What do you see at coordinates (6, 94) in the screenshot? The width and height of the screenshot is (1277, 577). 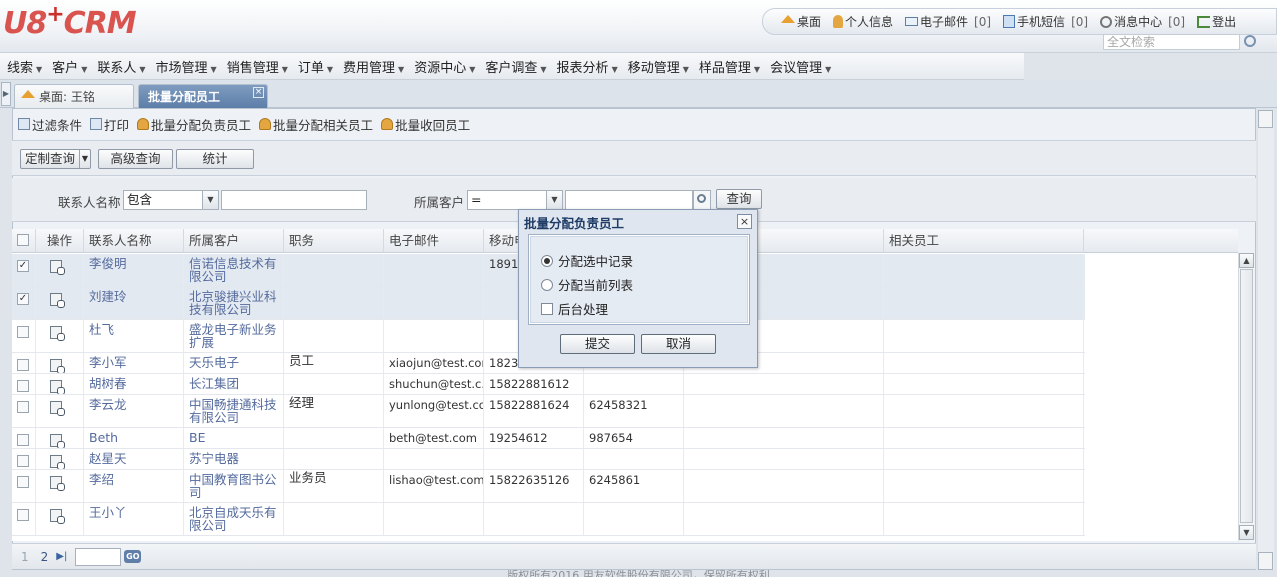 I see `sidebar-toggle: ▶` at bounding box center [6, 94].